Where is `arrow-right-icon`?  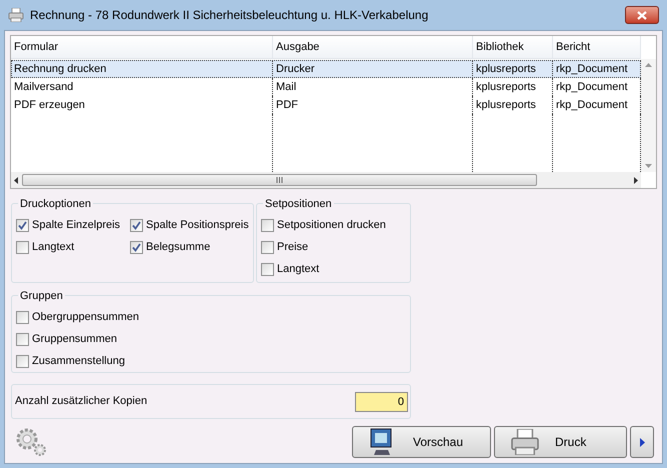
arrow-right-icon is located at coordinates (642, 442).